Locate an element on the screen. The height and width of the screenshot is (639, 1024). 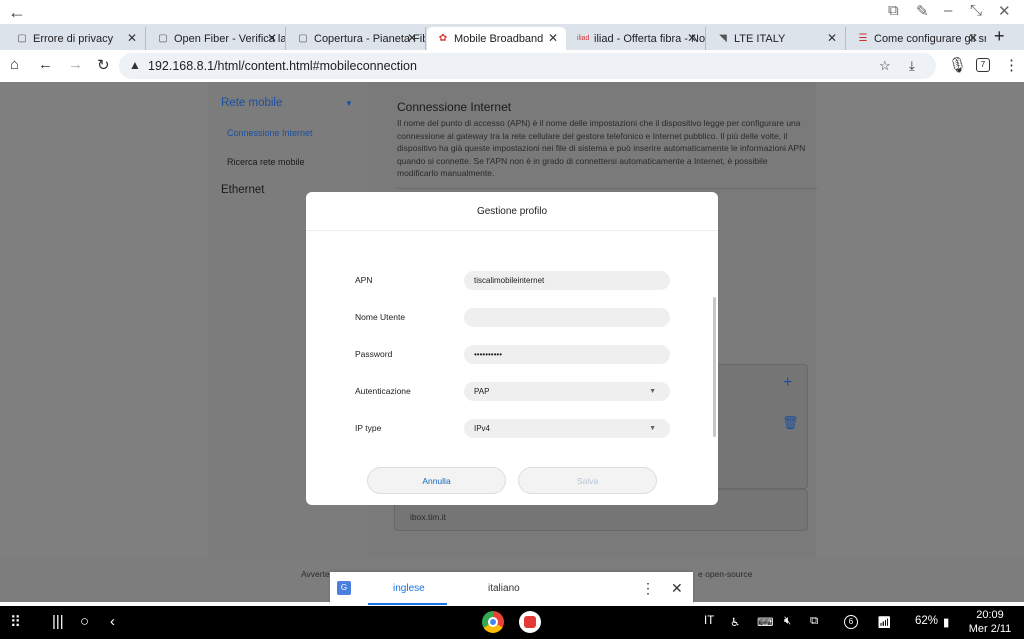
notification-count: 6 is located at coordinates (851, 622).